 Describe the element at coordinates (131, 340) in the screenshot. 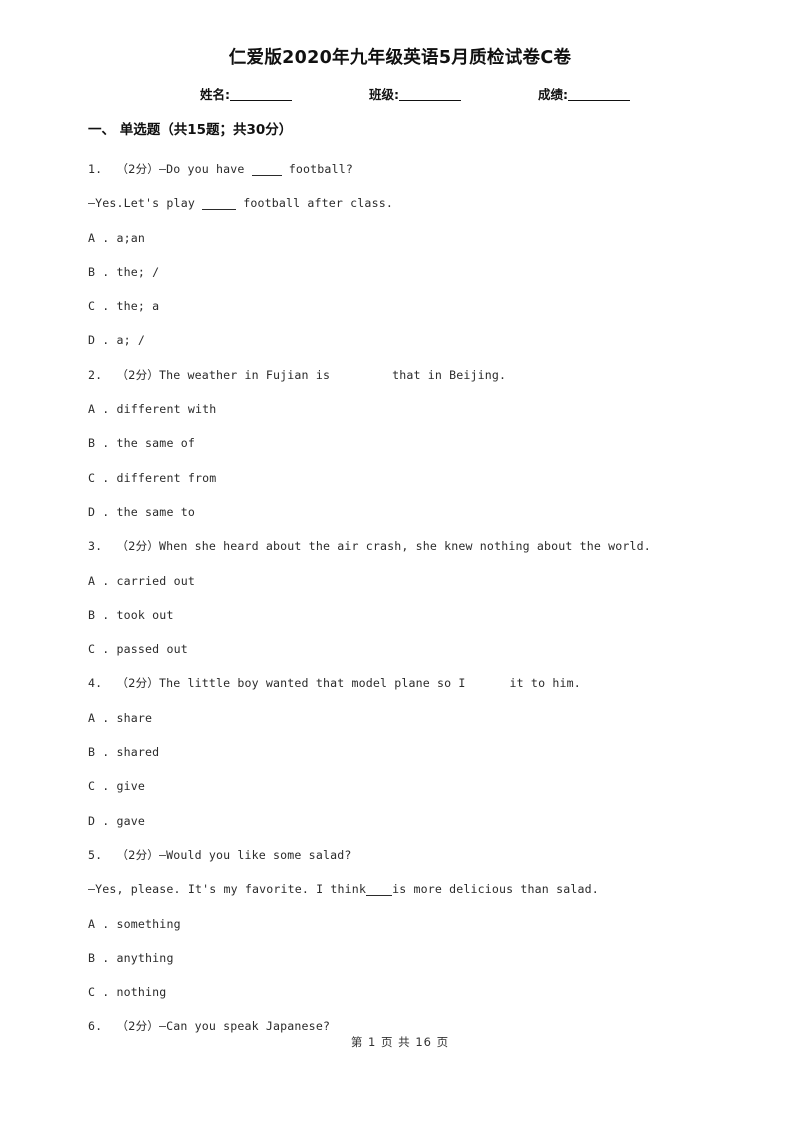

I see `option-text: a; /` at that location.